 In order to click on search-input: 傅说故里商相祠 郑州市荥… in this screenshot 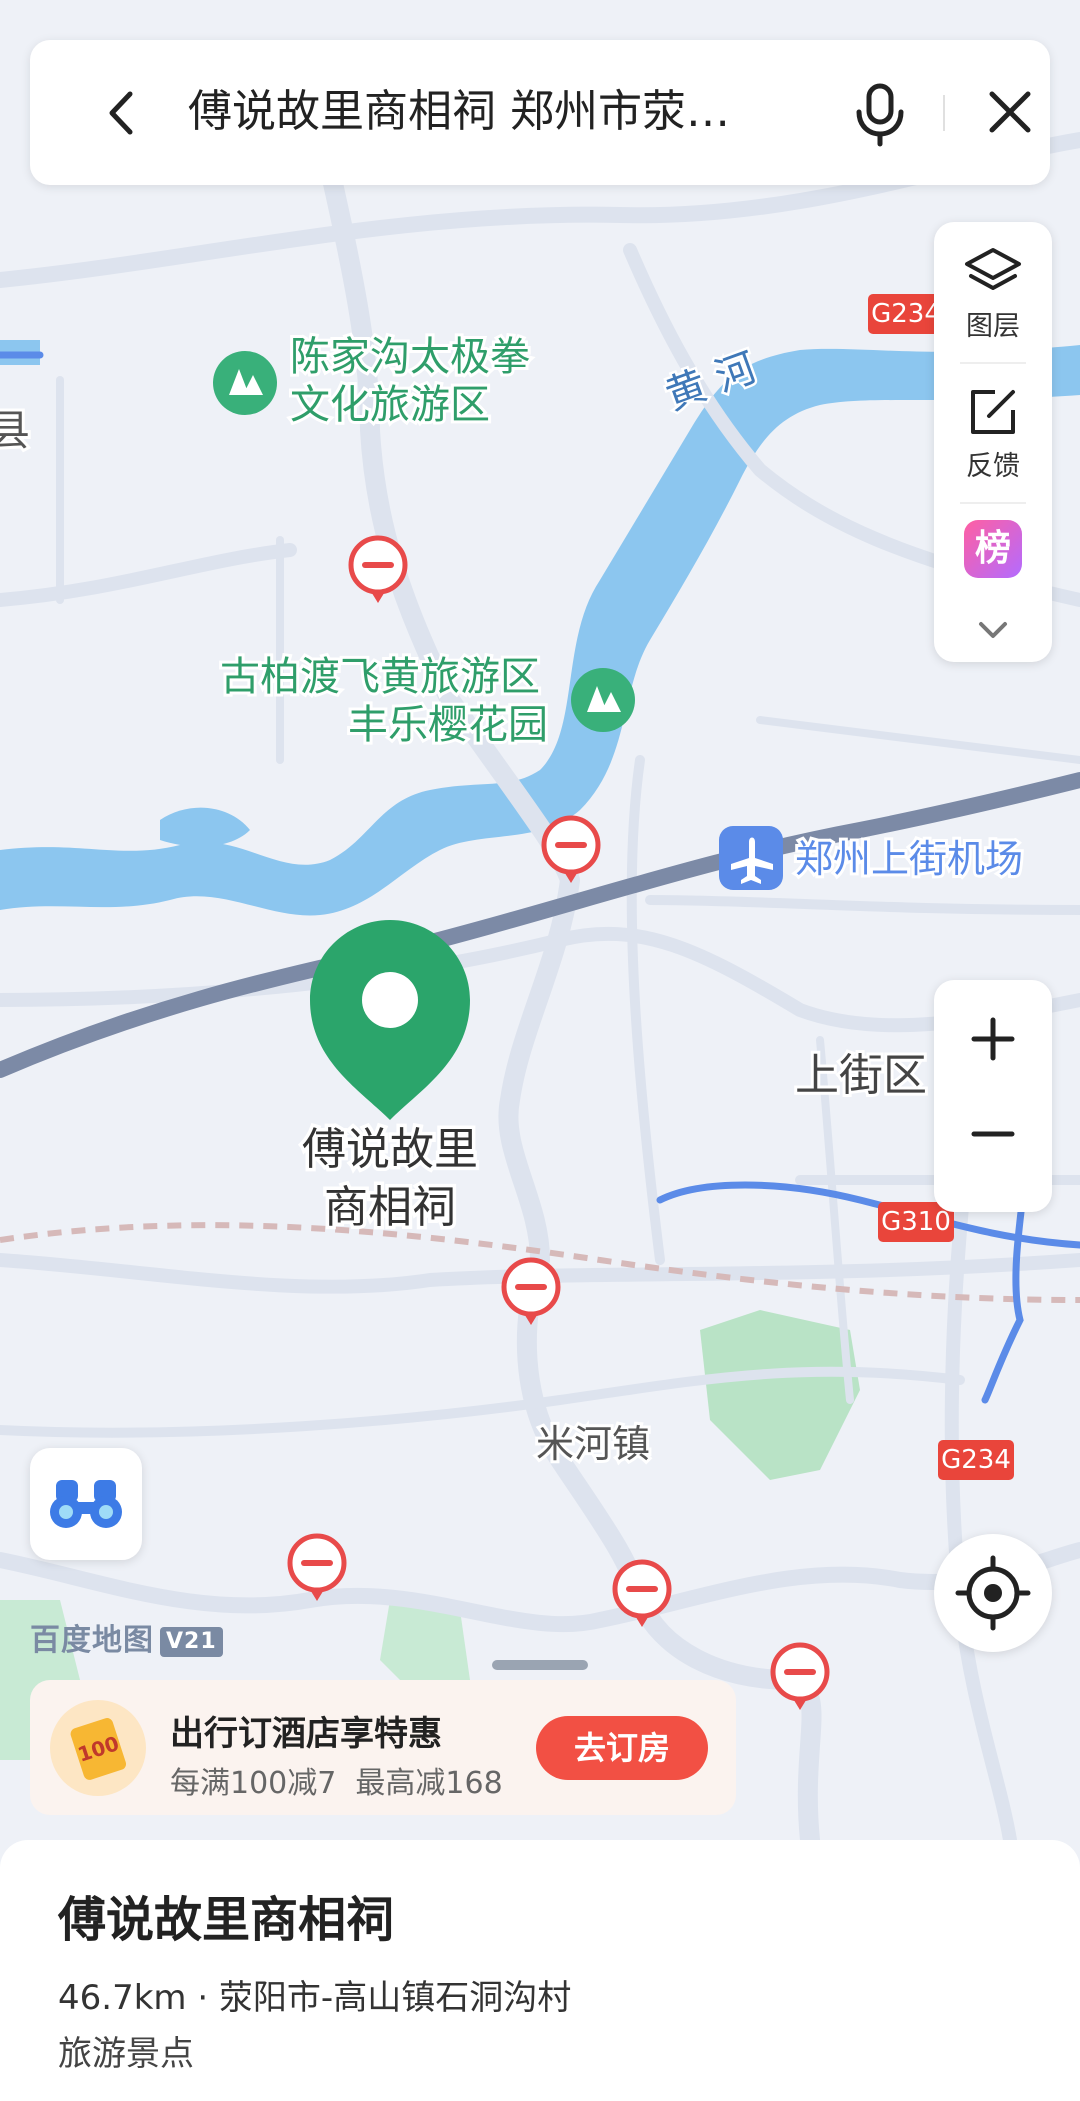, I will do `click(478, 112)`.